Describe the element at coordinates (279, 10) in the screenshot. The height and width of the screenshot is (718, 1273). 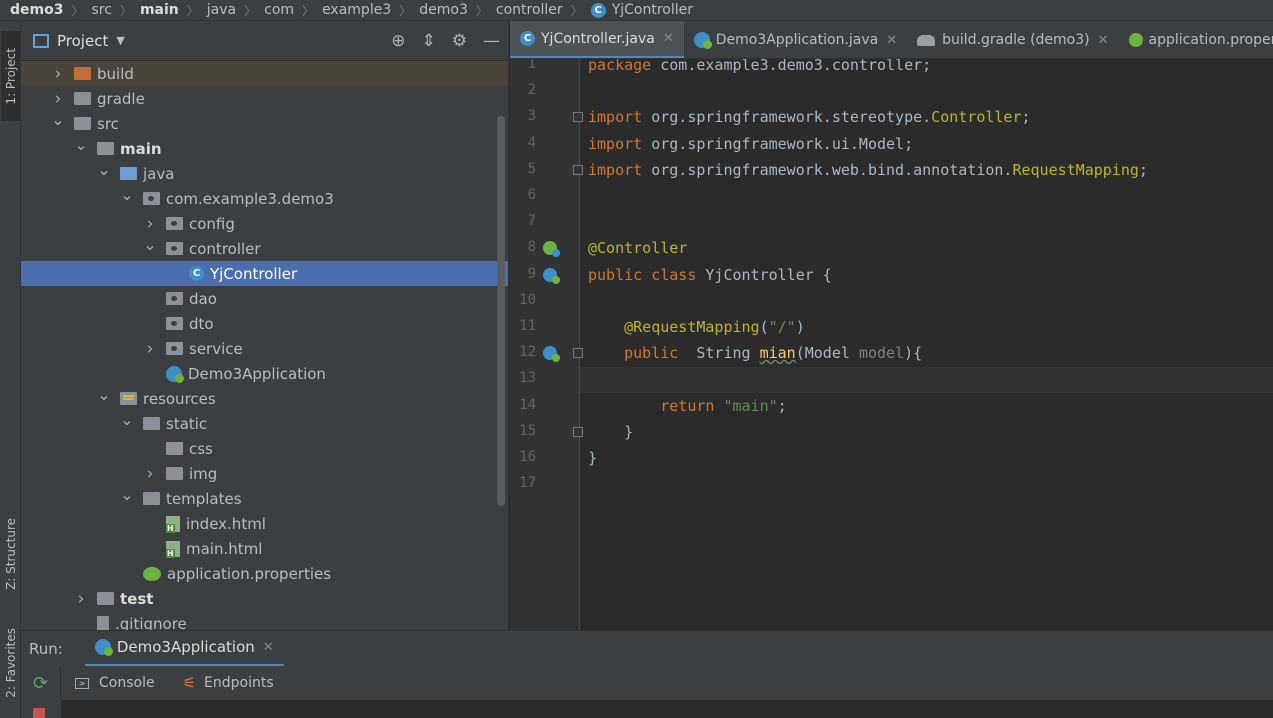
I see `breadcrumb-item: com` at that location.